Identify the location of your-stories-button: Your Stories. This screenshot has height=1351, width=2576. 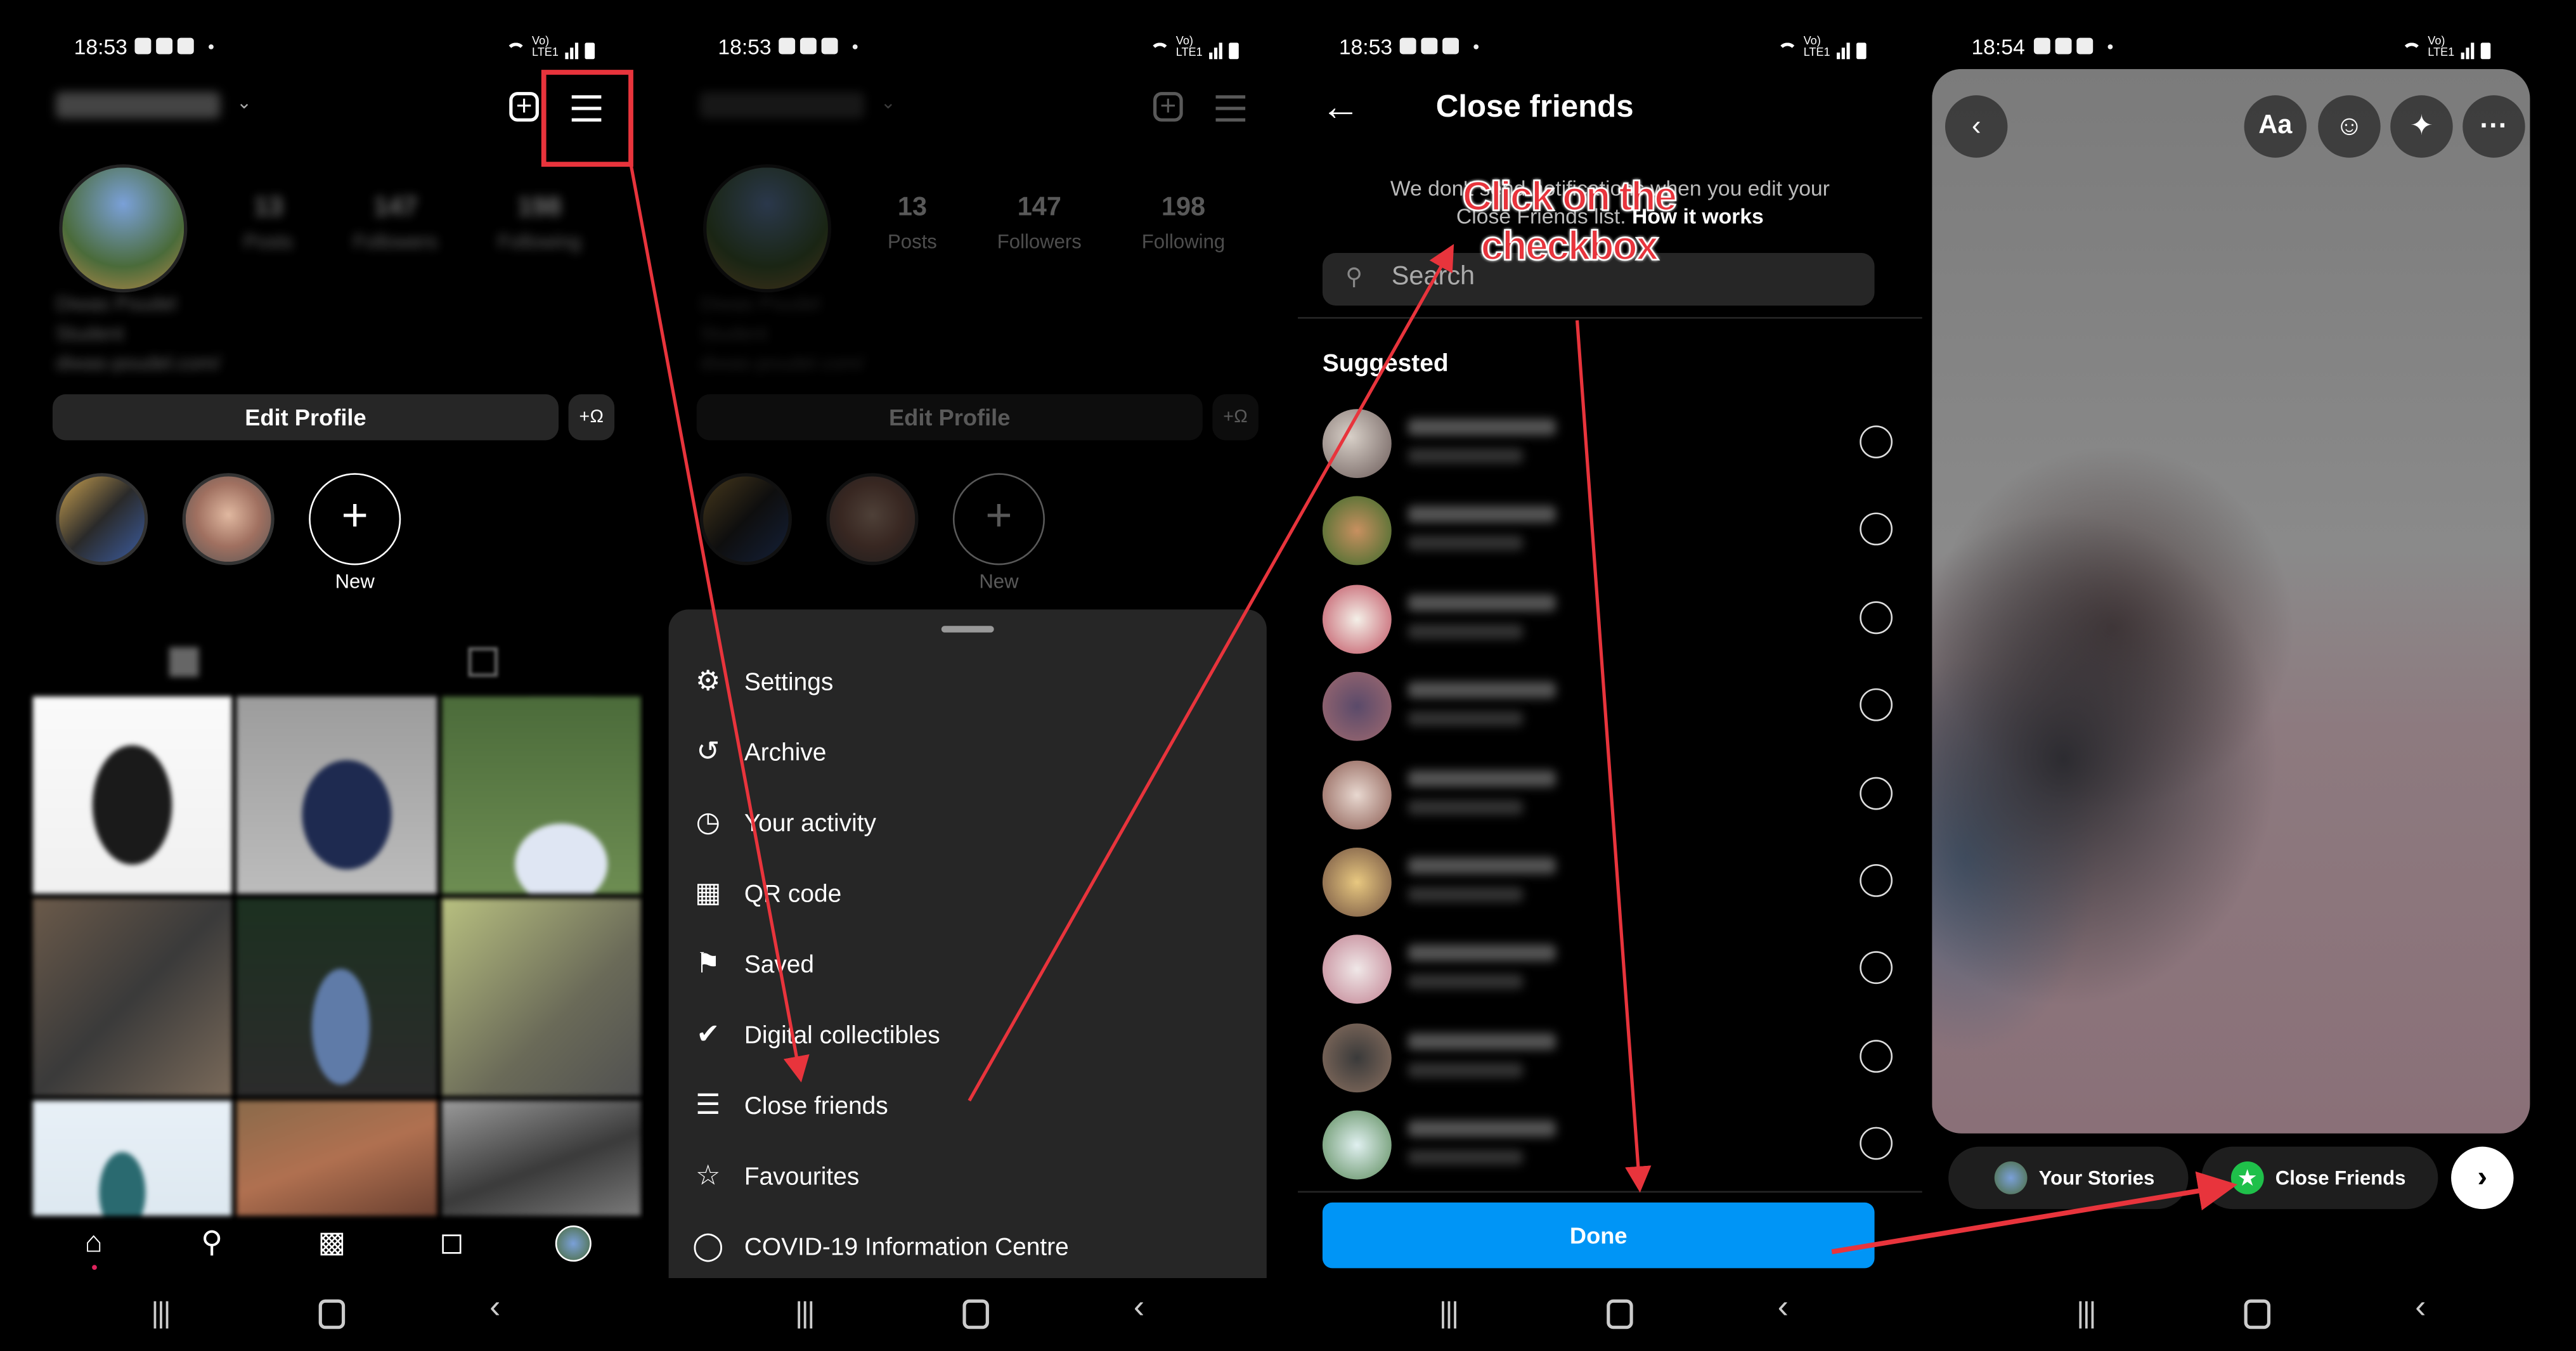
(2068, 1178).